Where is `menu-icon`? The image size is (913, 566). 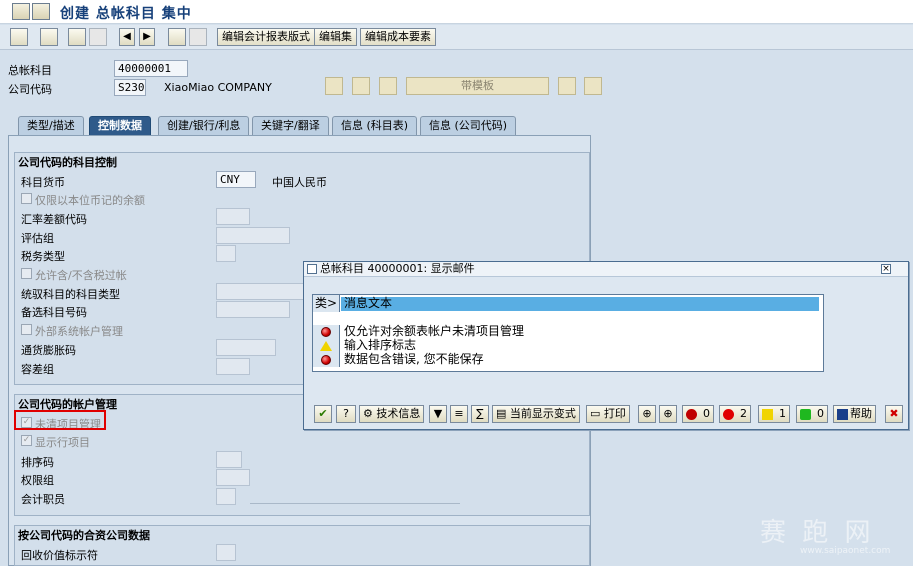 menu-icon is located at coordinates (21, 11).